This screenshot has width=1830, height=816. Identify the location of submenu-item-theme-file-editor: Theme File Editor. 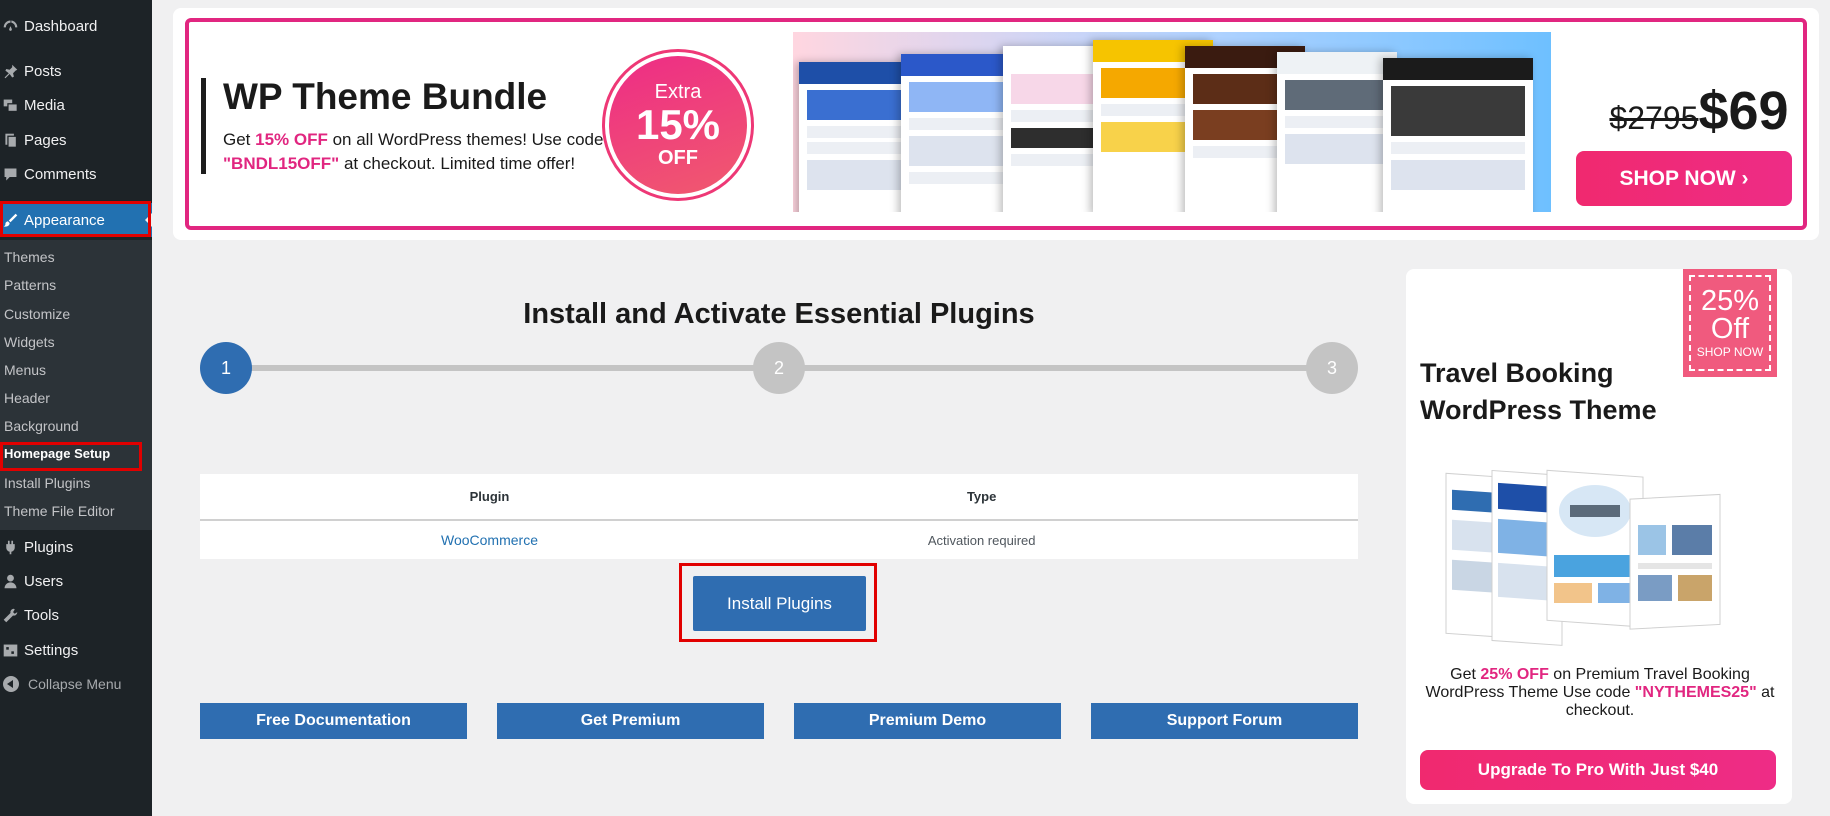
(59, 511).